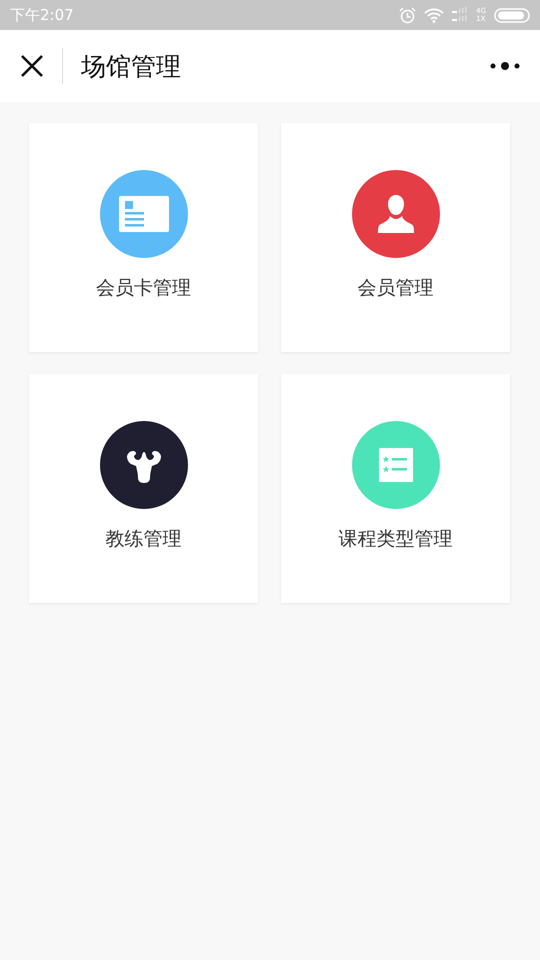  What do you see at coordinates (460, 15) in the screenshot?
I see `signal-icon` at bounding box center [460, 15].